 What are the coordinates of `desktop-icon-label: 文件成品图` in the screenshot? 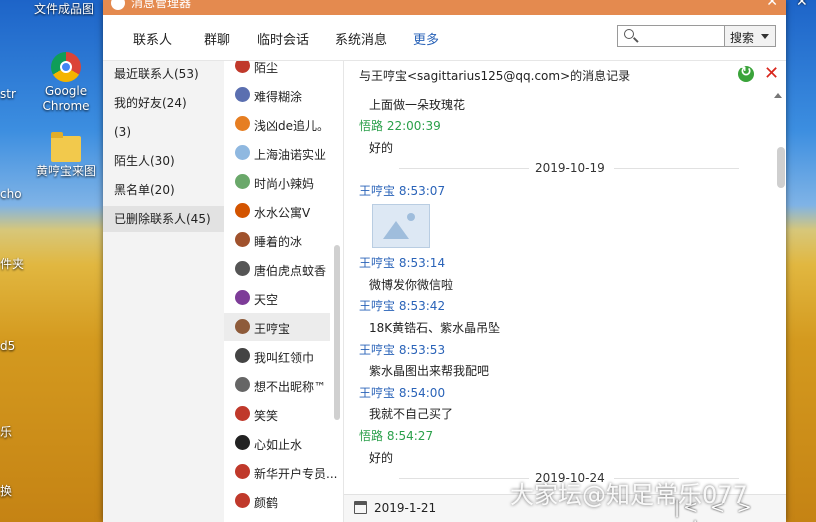 It's located at (63, 9).